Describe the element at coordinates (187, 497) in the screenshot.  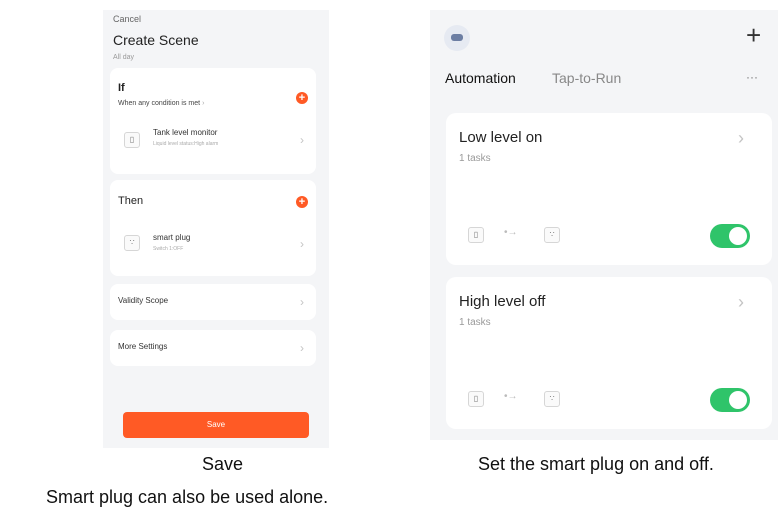
I see `caption-bottom: Smart plug can also be used alone.` at that location.